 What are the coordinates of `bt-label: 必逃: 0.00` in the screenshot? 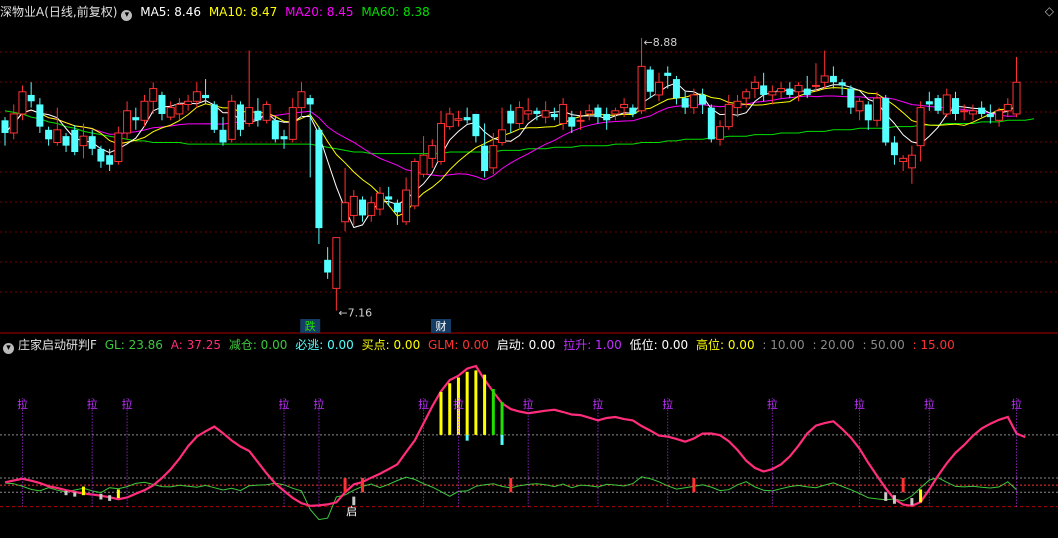 It's located at (324, 345).